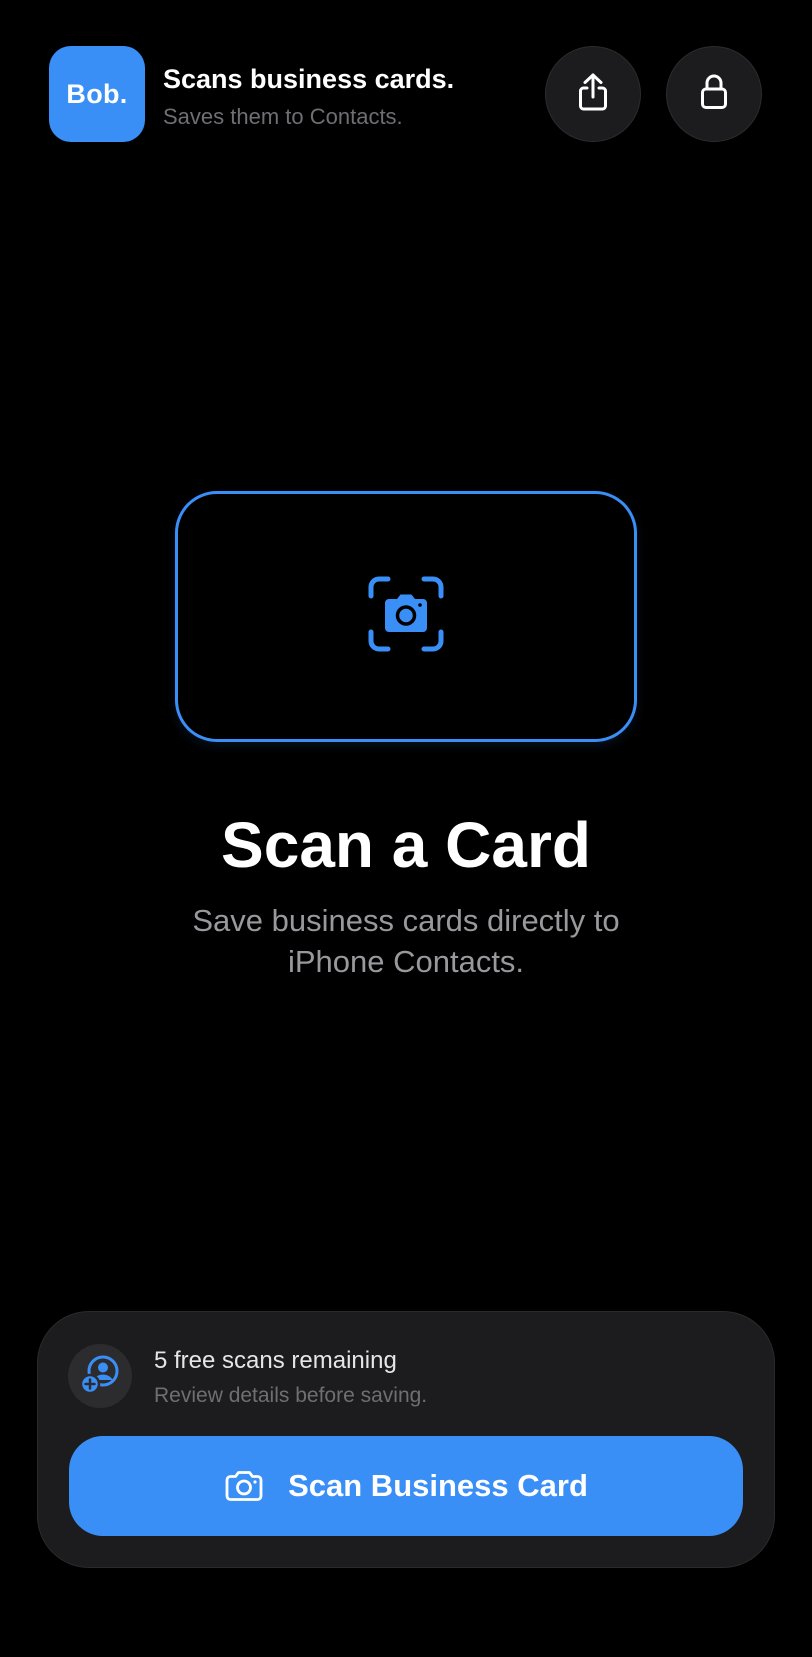  What do you see at coordinates (291, 1395) in the screenshot?
I see `review-note: Review details before saving.` at bounding box center [291, 1395].